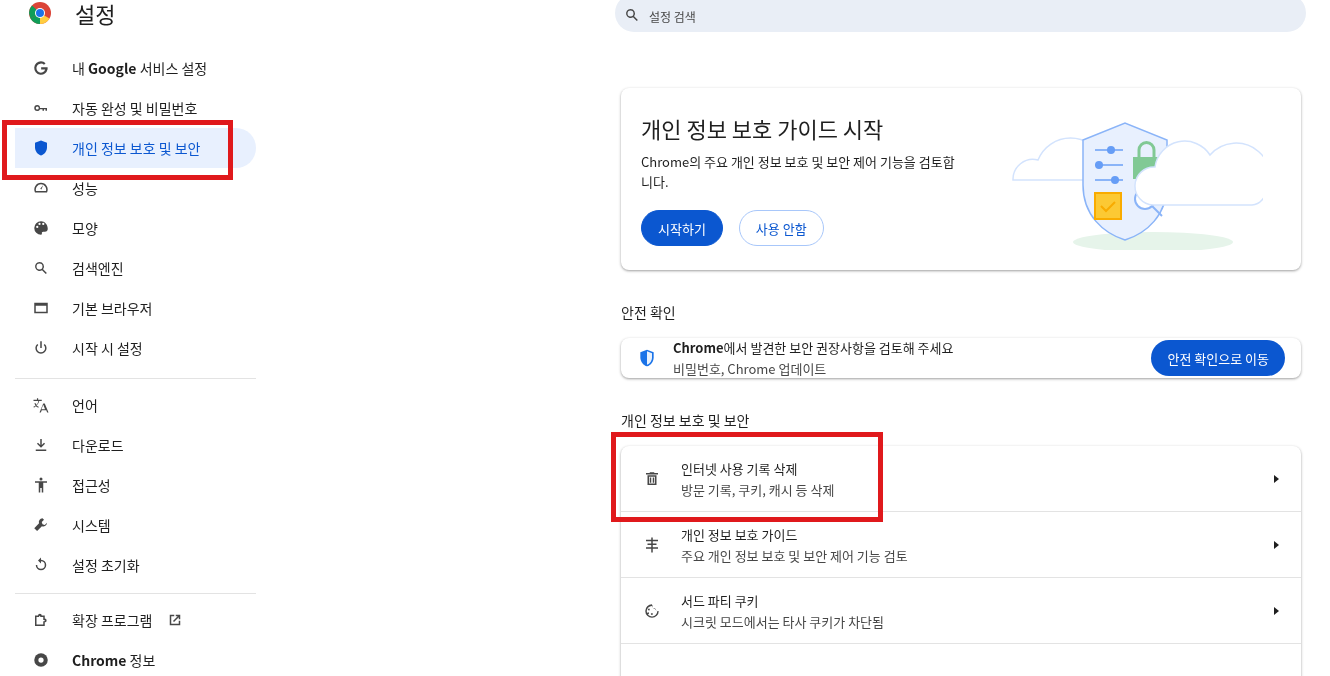 The height and width of the screenshot is (676, 1330). Describe the element at coordinates (112, 308) in the screenshot. I see `sidebar-item-label: 기본 브라우저` at that location.